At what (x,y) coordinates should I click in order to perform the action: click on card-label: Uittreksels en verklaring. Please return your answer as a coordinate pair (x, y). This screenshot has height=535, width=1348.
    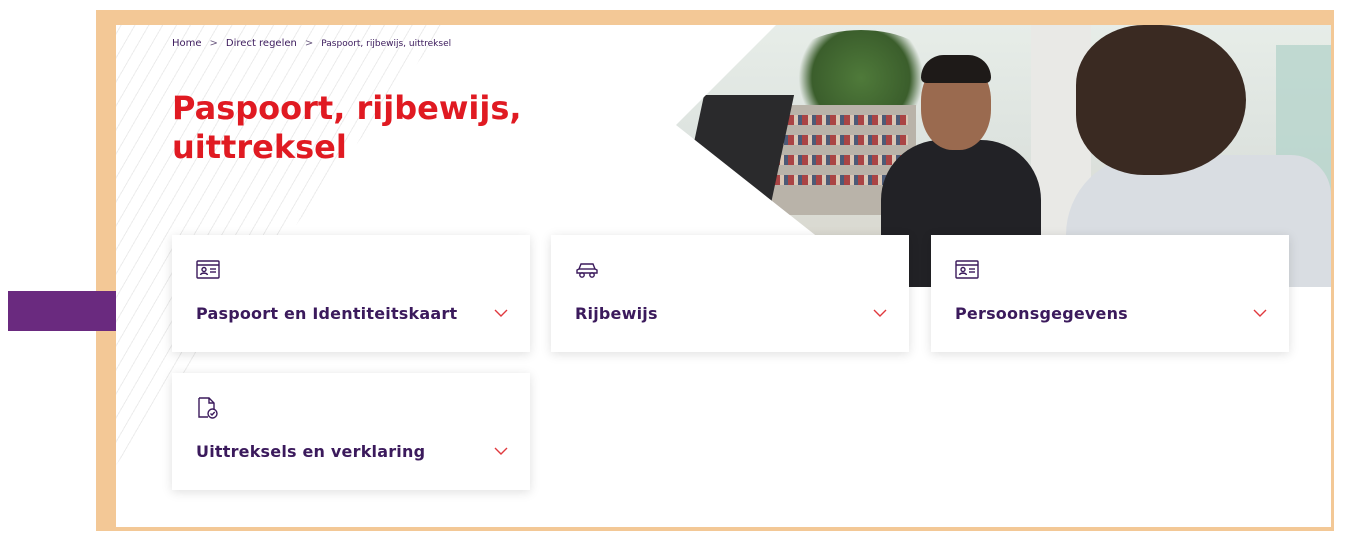
    Looking at the image, I should click on (311, 451).